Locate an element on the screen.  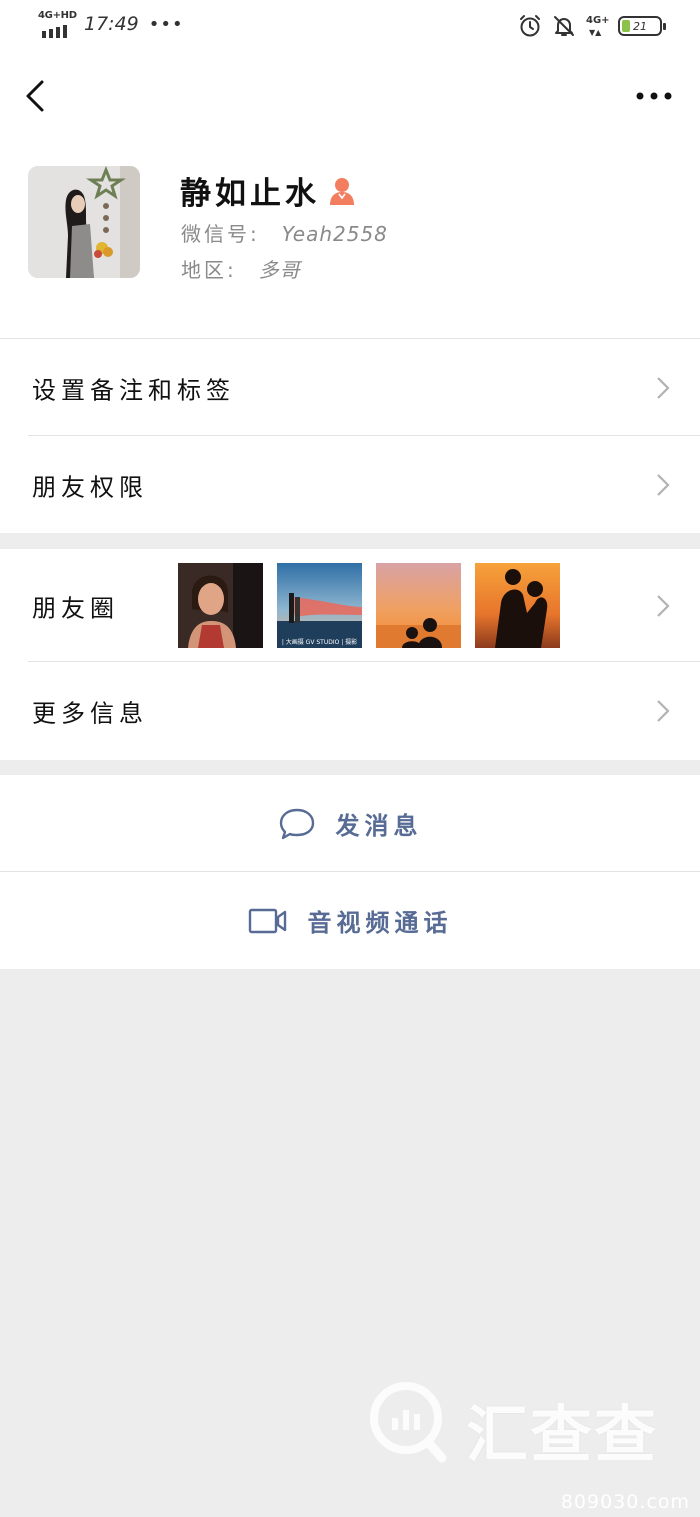
female-icon is located at coordinates (342, 191).